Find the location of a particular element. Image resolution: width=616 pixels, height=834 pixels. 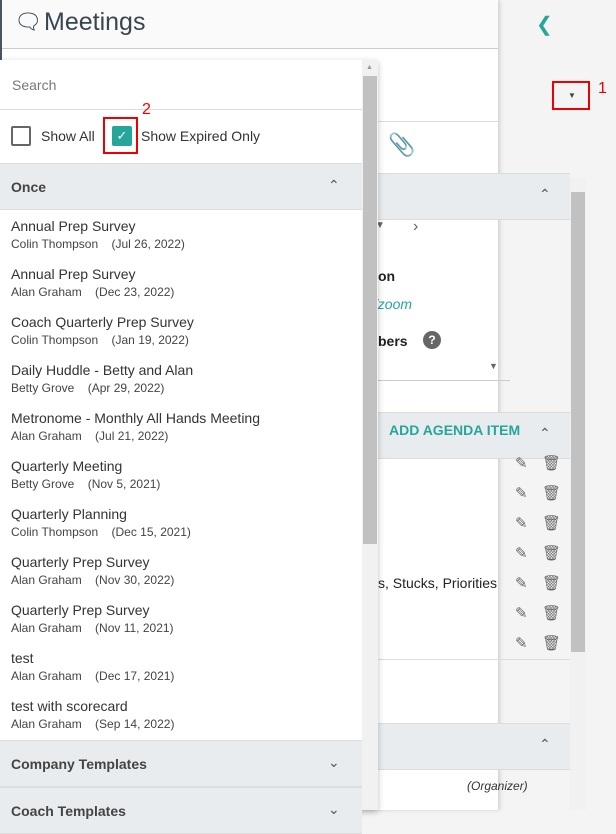

chevron-left-icon: ❮ is located at coordinates (544, 24).